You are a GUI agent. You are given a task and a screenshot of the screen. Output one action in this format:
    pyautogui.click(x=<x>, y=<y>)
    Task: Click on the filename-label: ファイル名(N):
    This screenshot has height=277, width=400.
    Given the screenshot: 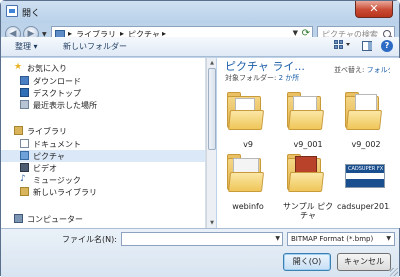 What is the action you would take?
    pyautogui.click(x=89, y=239)
    